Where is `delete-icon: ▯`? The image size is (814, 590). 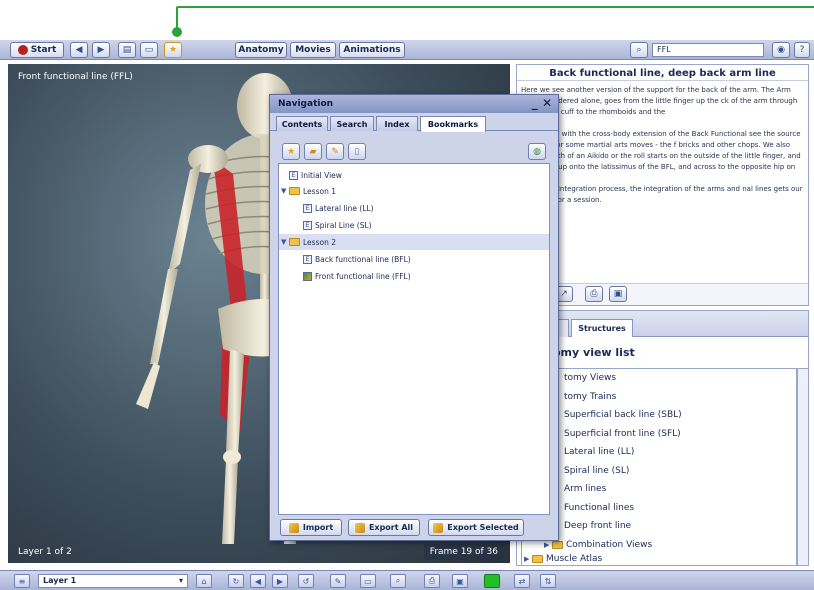 delete-icon: ▯ is located at coordinates (357, 151).